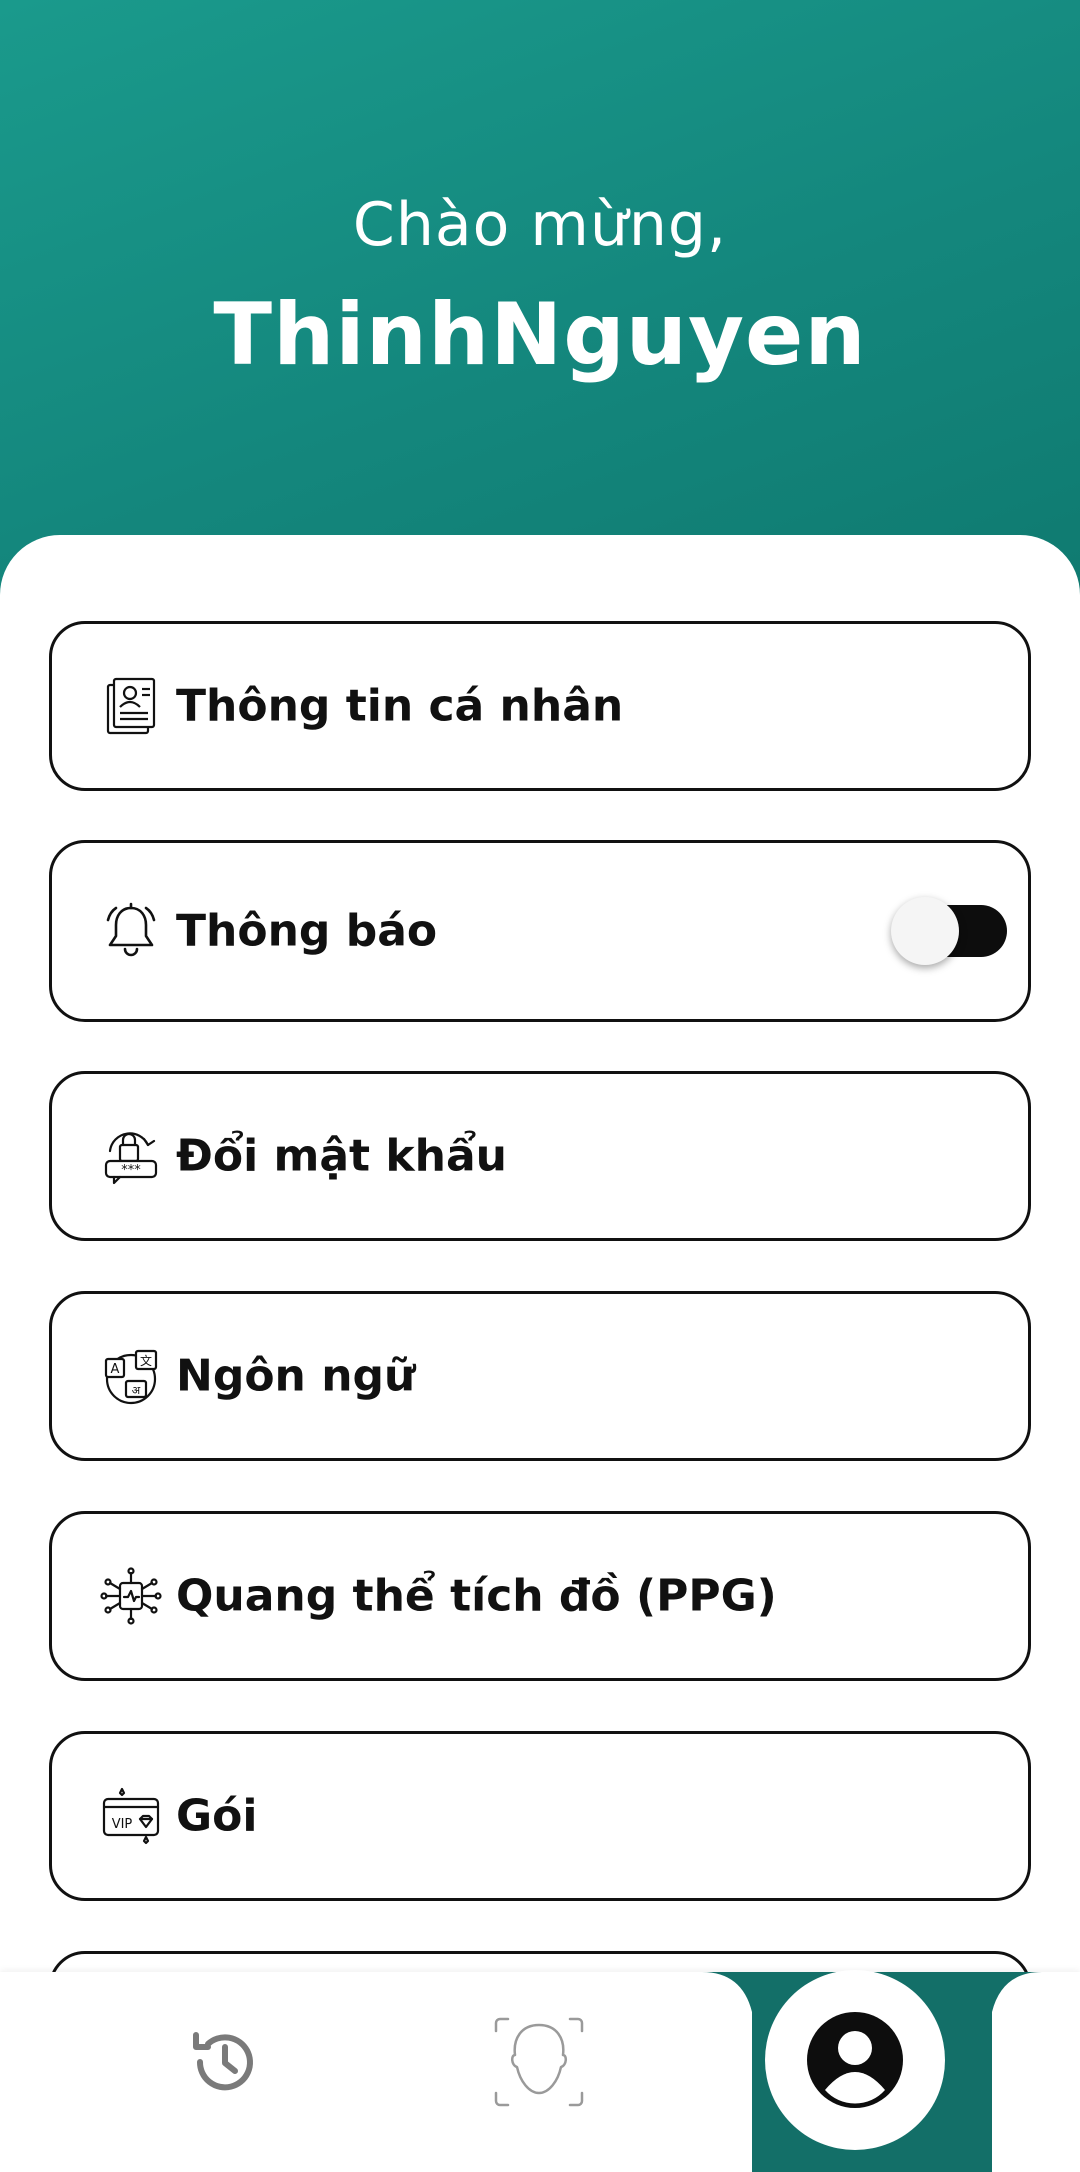  What do you see at coordinates (925, 931) in the screenshot?
I see `toggle-knob` at bounding box center [925, 931].